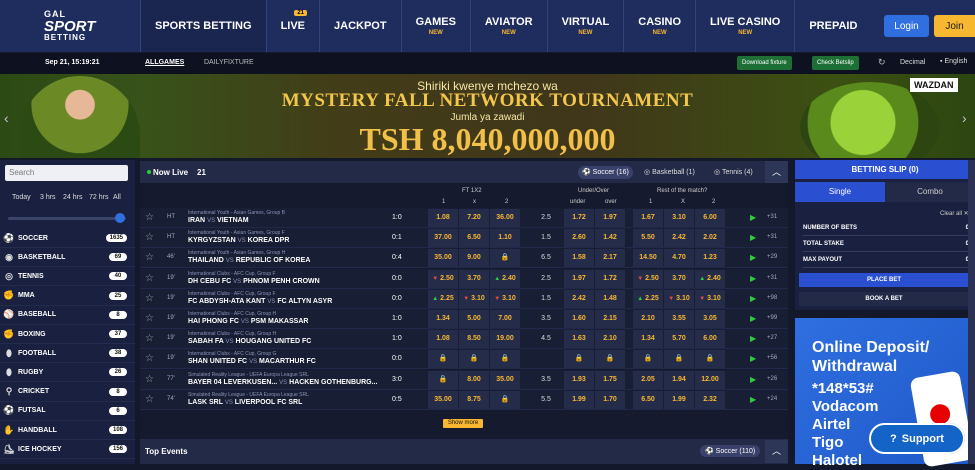  I want to click on page-scrollbar, so click(971, 312).